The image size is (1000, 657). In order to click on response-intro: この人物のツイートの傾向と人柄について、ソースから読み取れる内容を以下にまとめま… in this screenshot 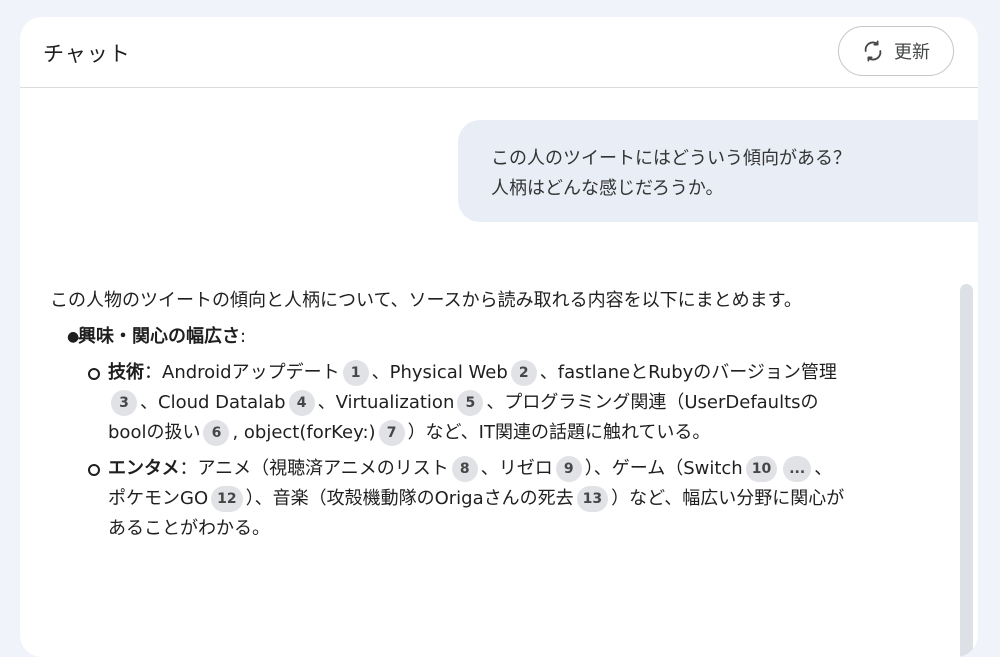, I will do `click(426, 300)`.